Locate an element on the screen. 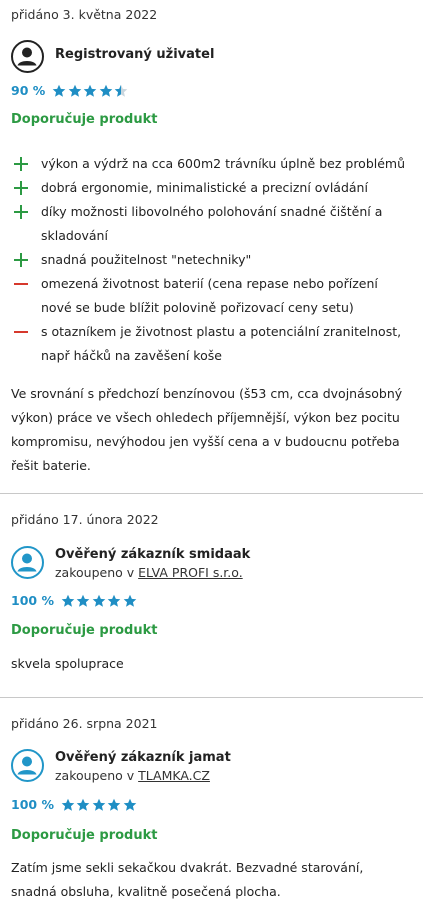 The image size is (423, 913). review-date: přidáno 3. května 2022 is located at coordinates (84, 14).